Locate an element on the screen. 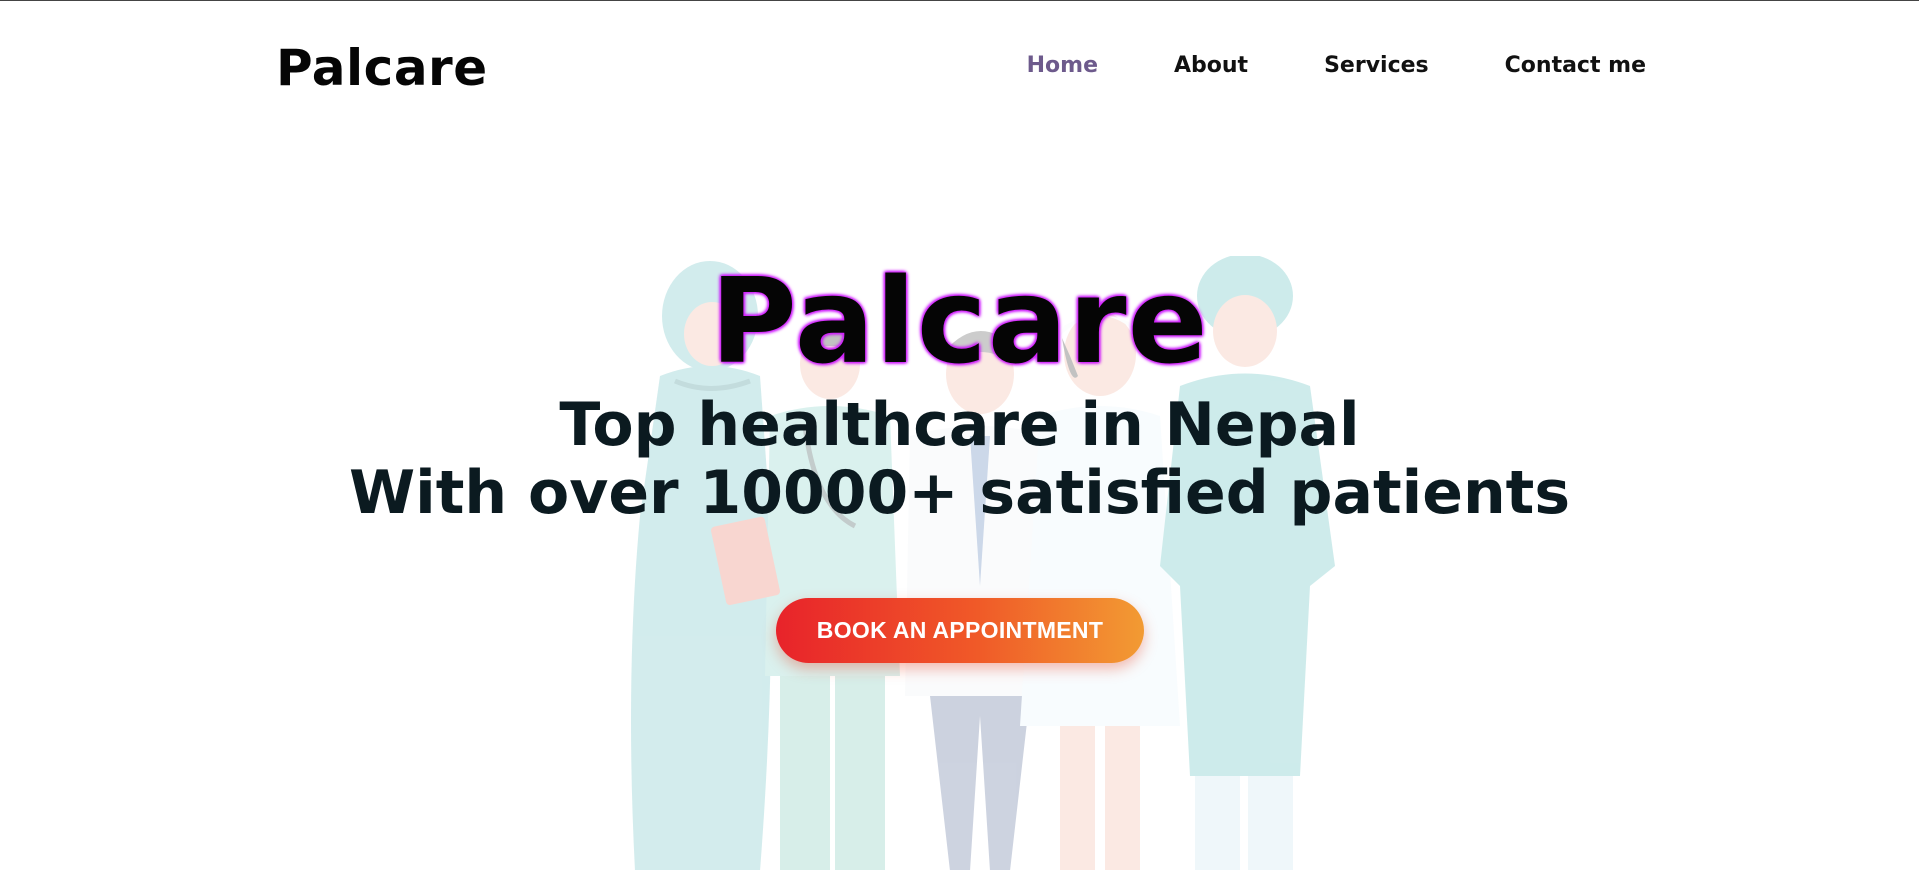  hero-title: Palcare is located at coordinates (959, 321).